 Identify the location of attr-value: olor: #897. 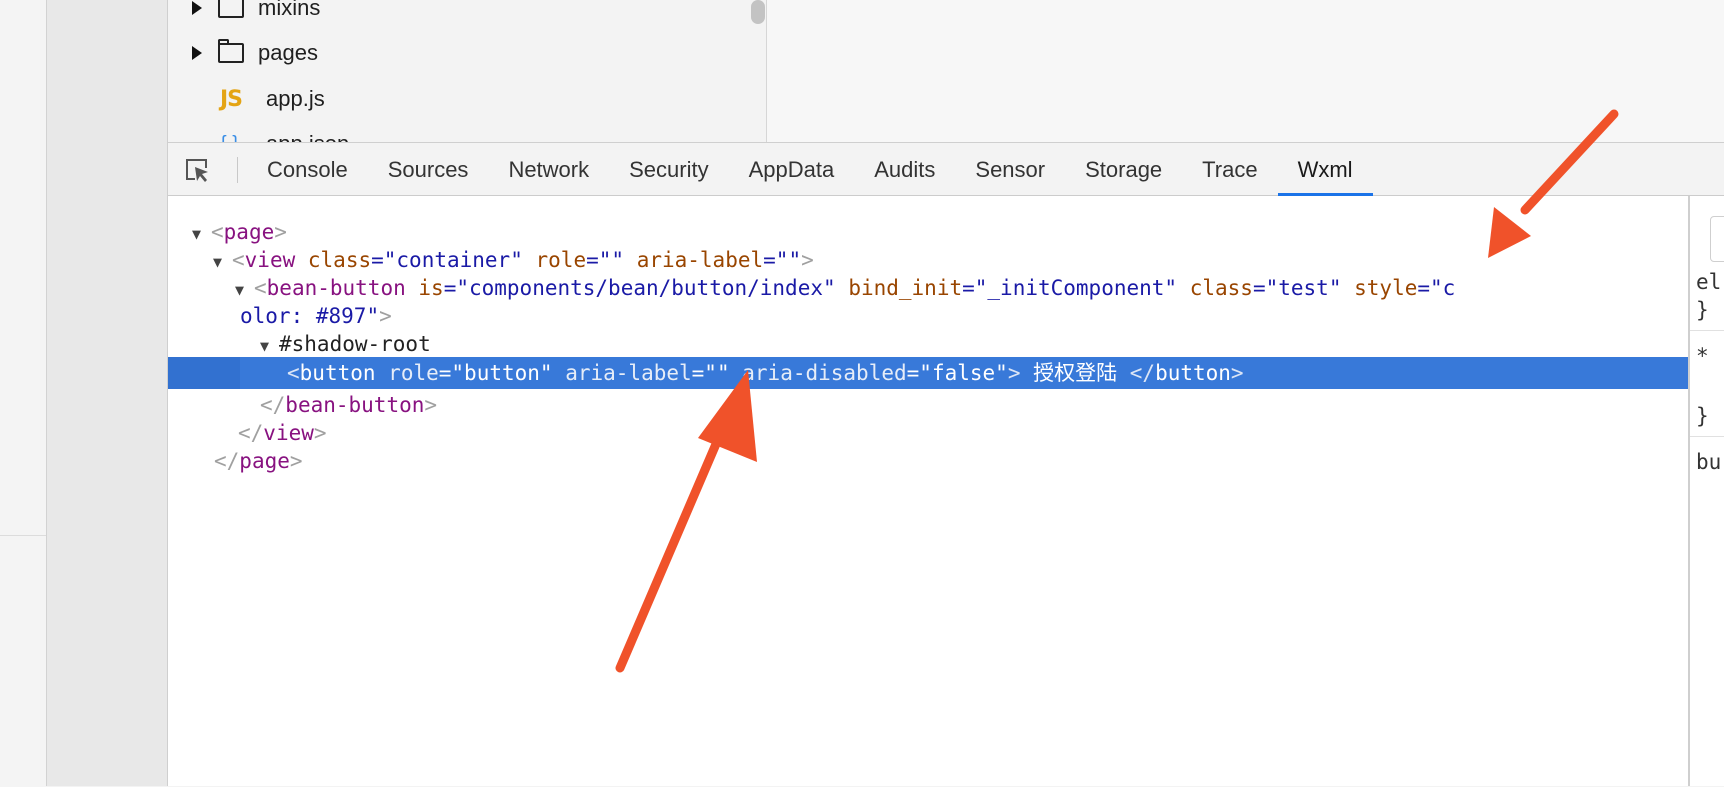
(303, 316).